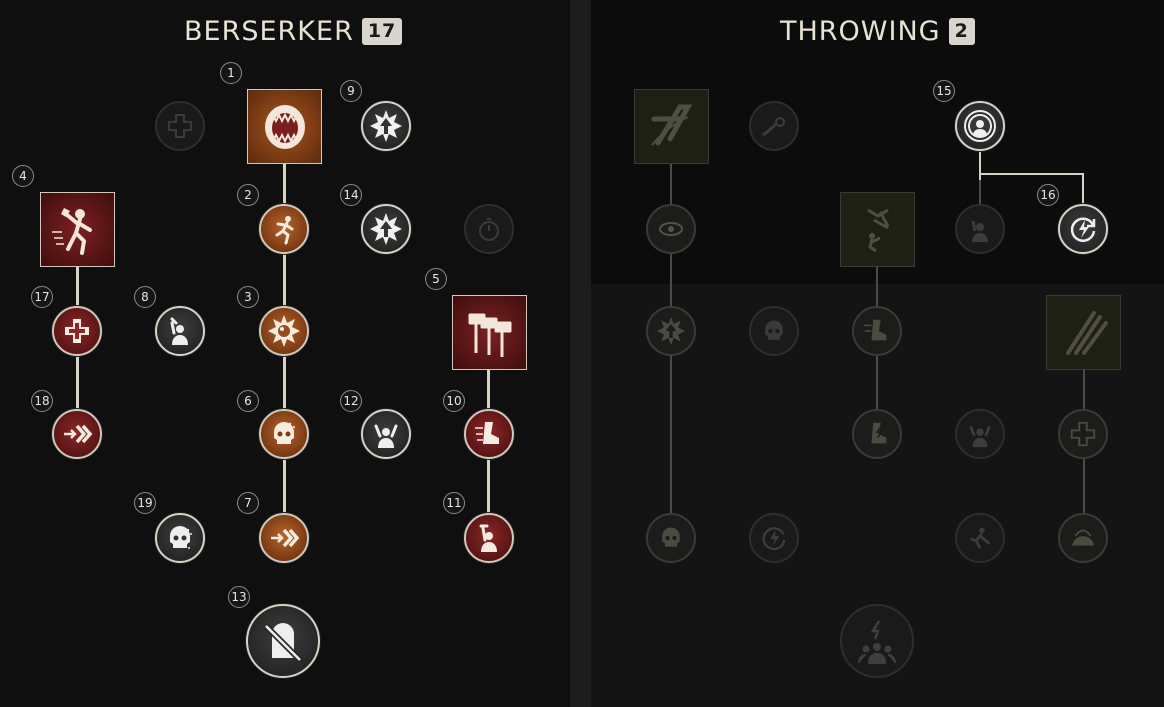  Describe the element at coordinates (248, 503) in the screenshot. I see `skill-number: 7` at that location.